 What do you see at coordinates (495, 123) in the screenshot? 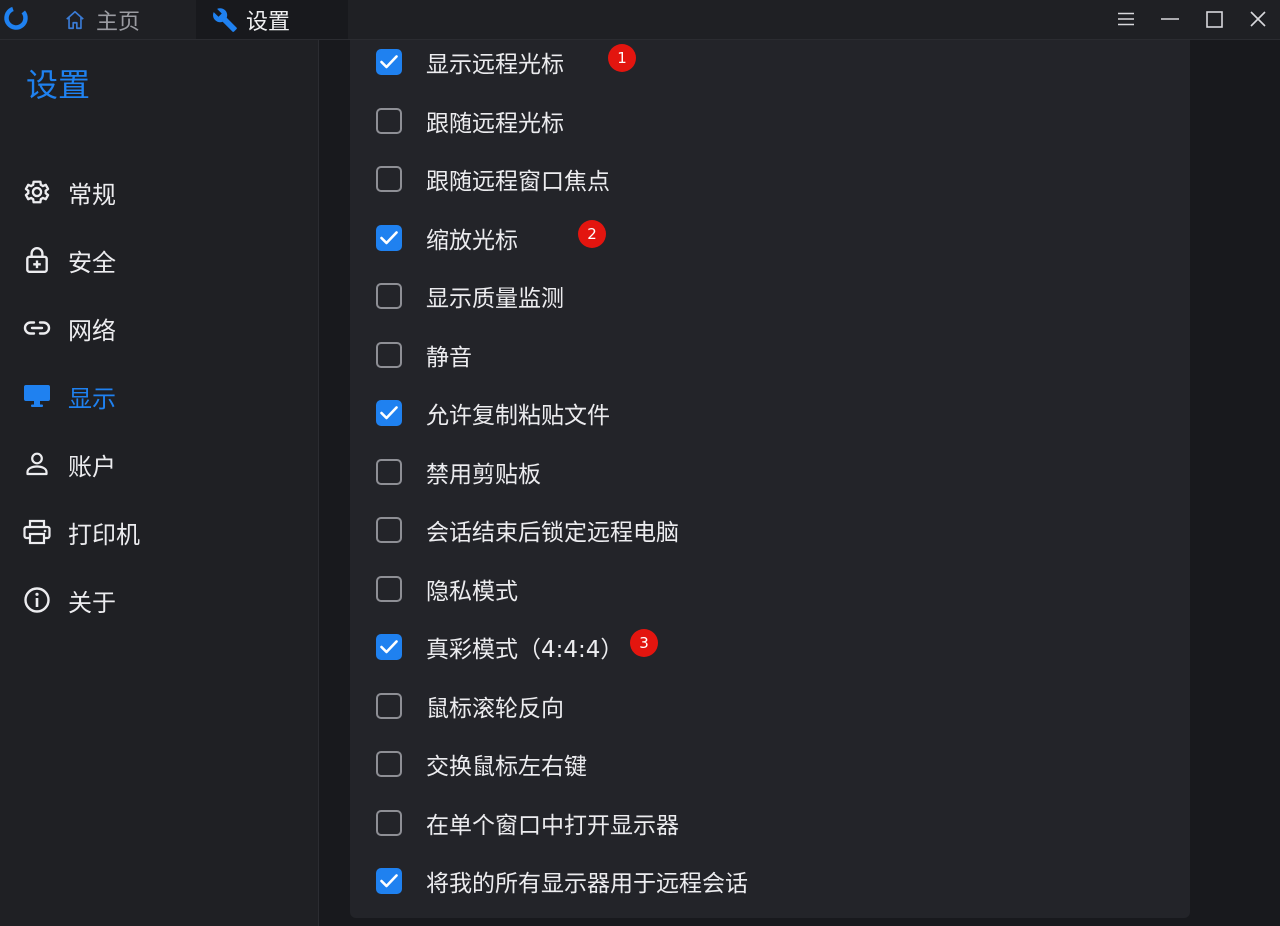
I see `option-label: 跟随远程光标` at bounding box center [495, 123].